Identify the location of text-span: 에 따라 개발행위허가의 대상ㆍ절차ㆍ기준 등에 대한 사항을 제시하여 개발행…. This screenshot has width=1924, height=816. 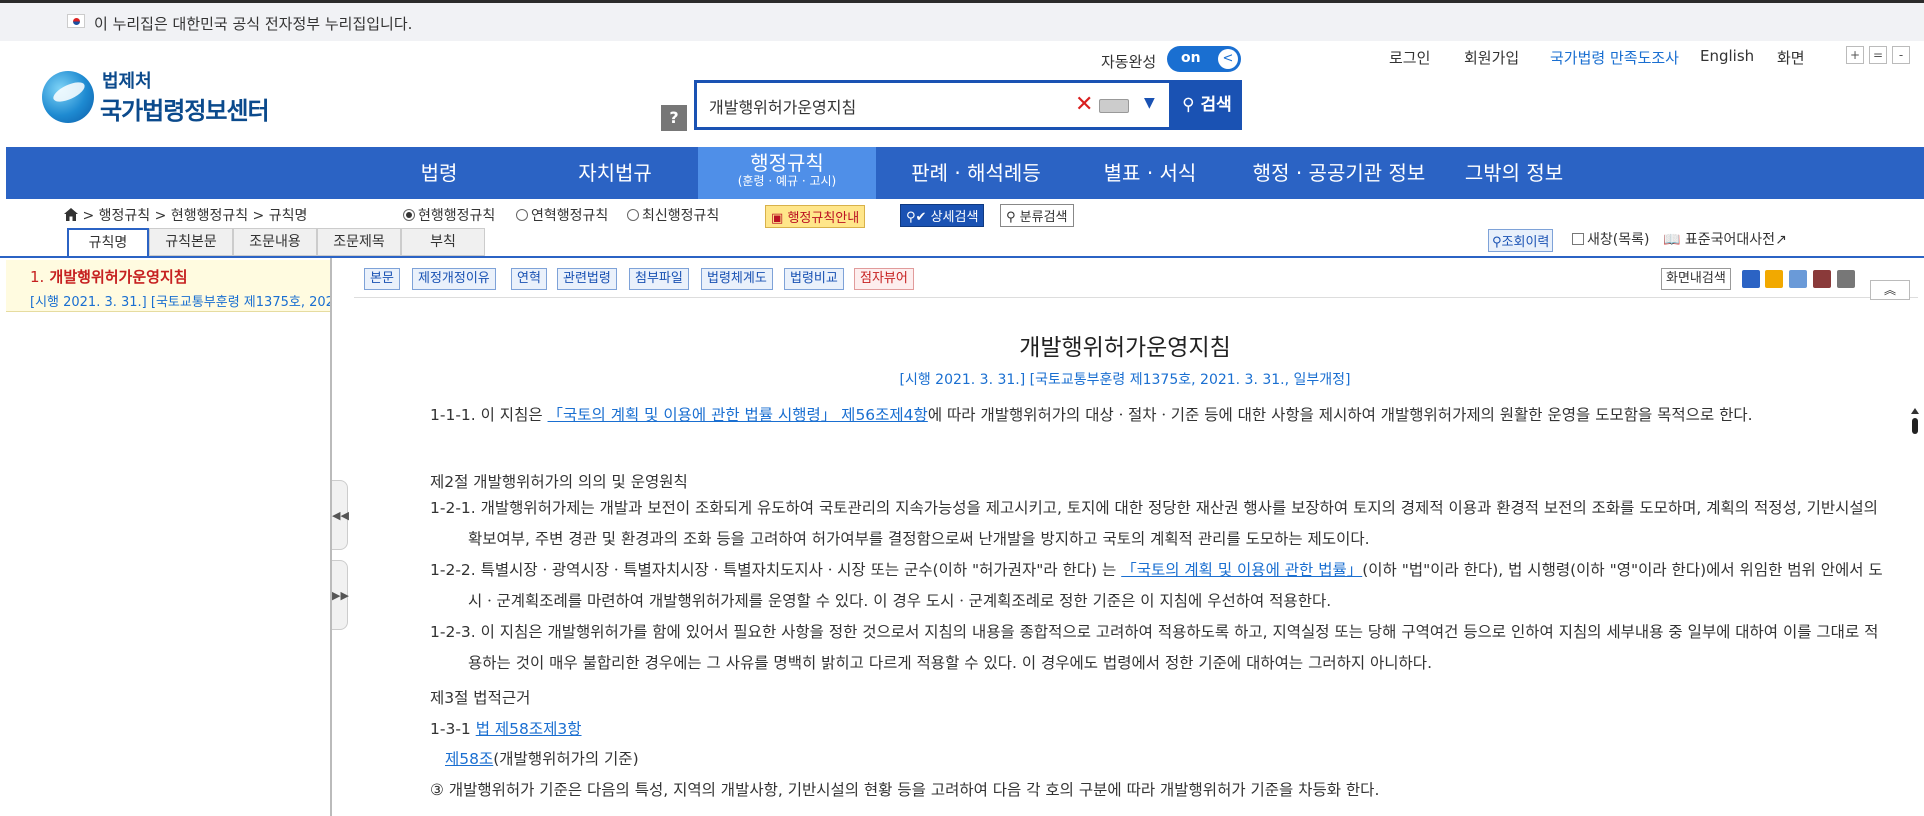
(1340, 415).